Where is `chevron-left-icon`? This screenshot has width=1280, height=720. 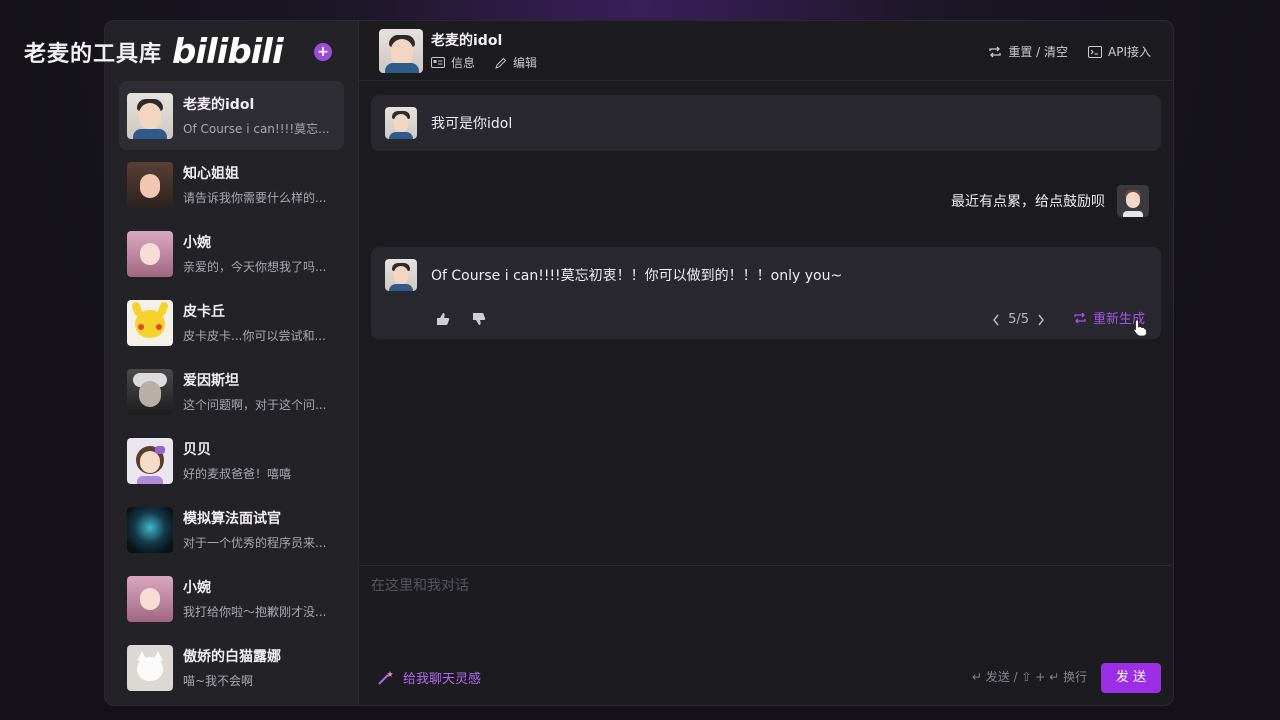
chevron-left-icon is located at coordinates (996, 320).